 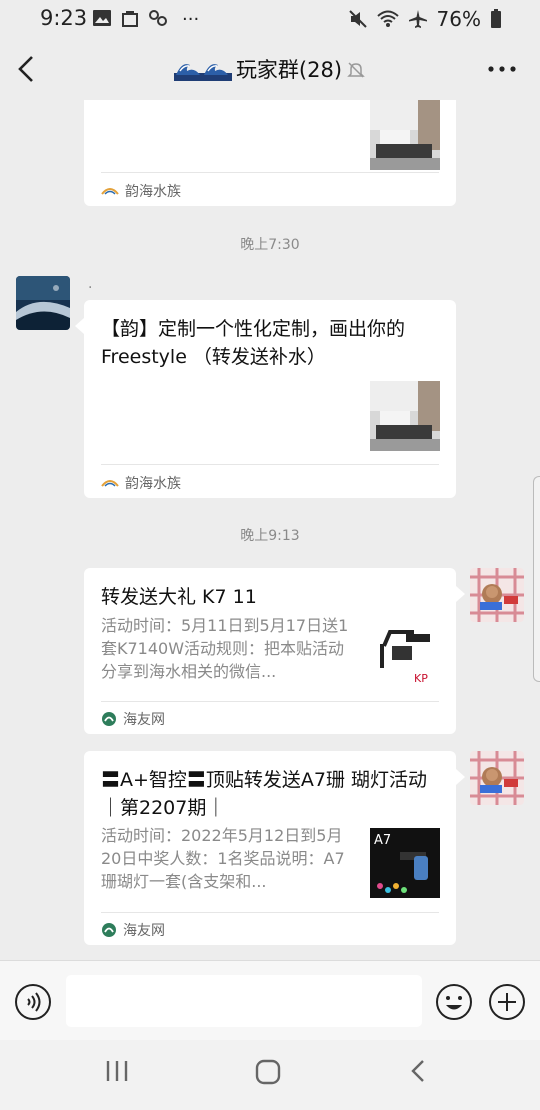 What do you see at coordinates (289, 70) in the screenshot?
I see `chat-title: 玩家群(28)` at bounding box center [289, 70].